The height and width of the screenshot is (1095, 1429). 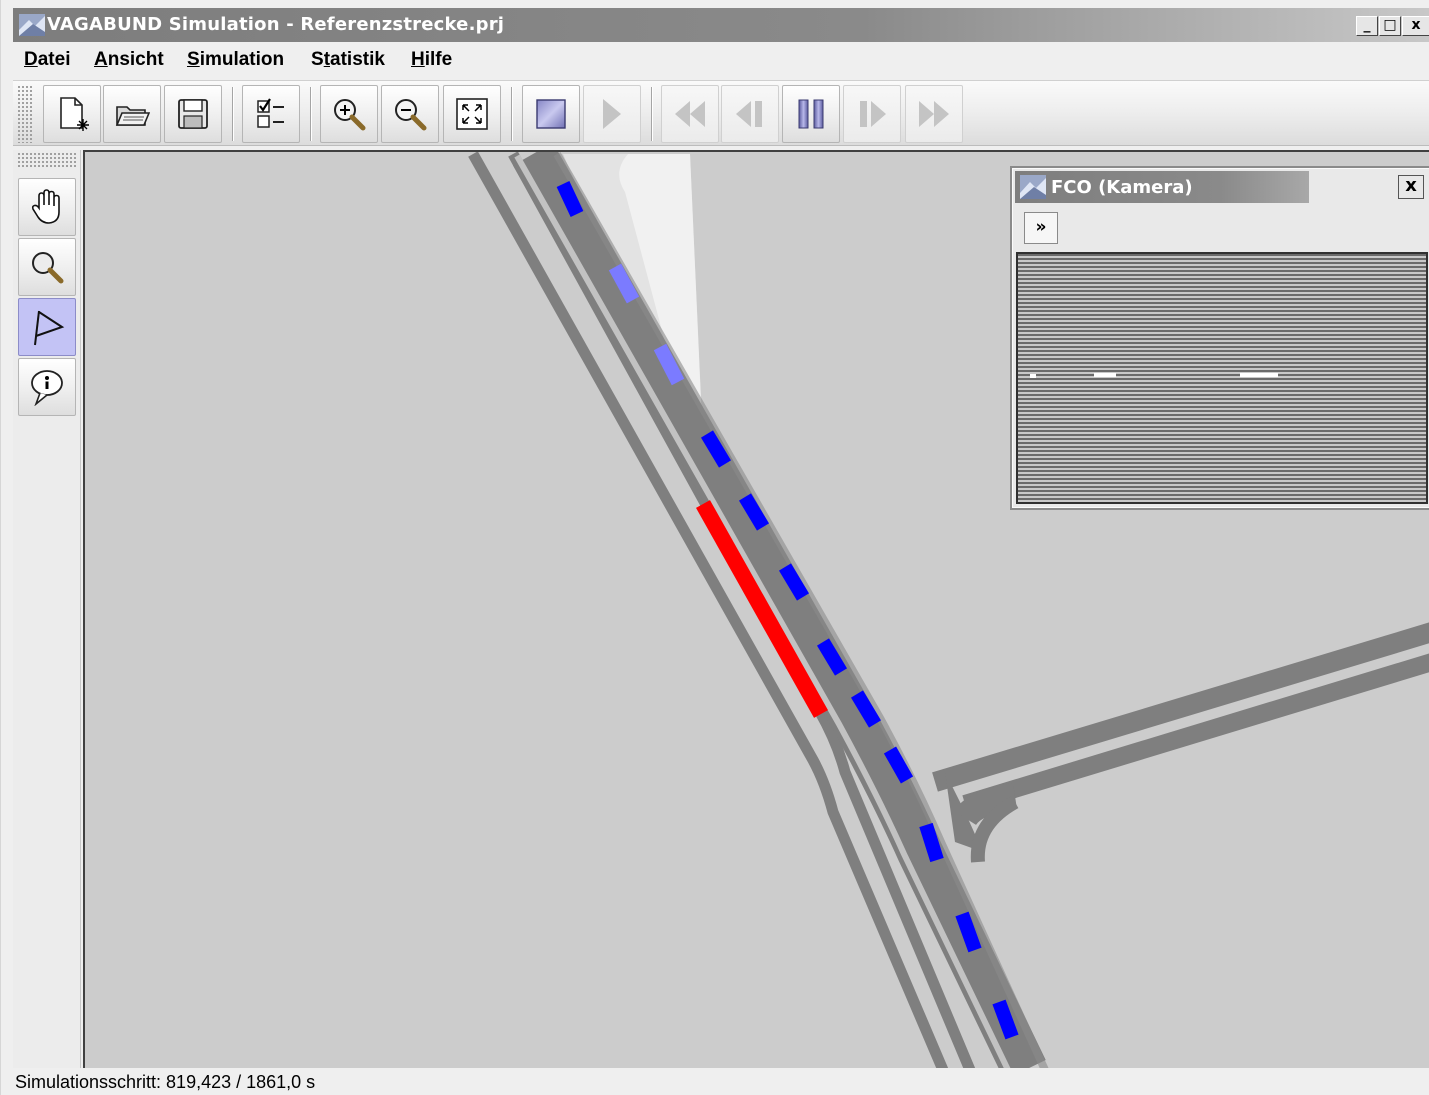 I want to click on magnifier-icon, so click(x=48, y=268).